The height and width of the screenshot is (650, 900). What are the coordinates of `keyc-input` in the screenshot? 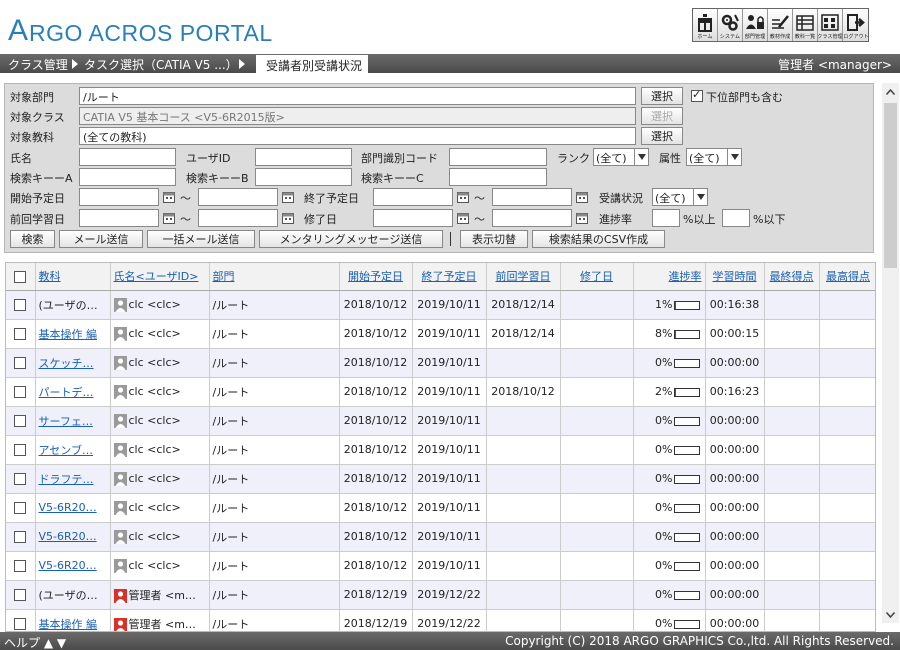 It's located at (498, 177).